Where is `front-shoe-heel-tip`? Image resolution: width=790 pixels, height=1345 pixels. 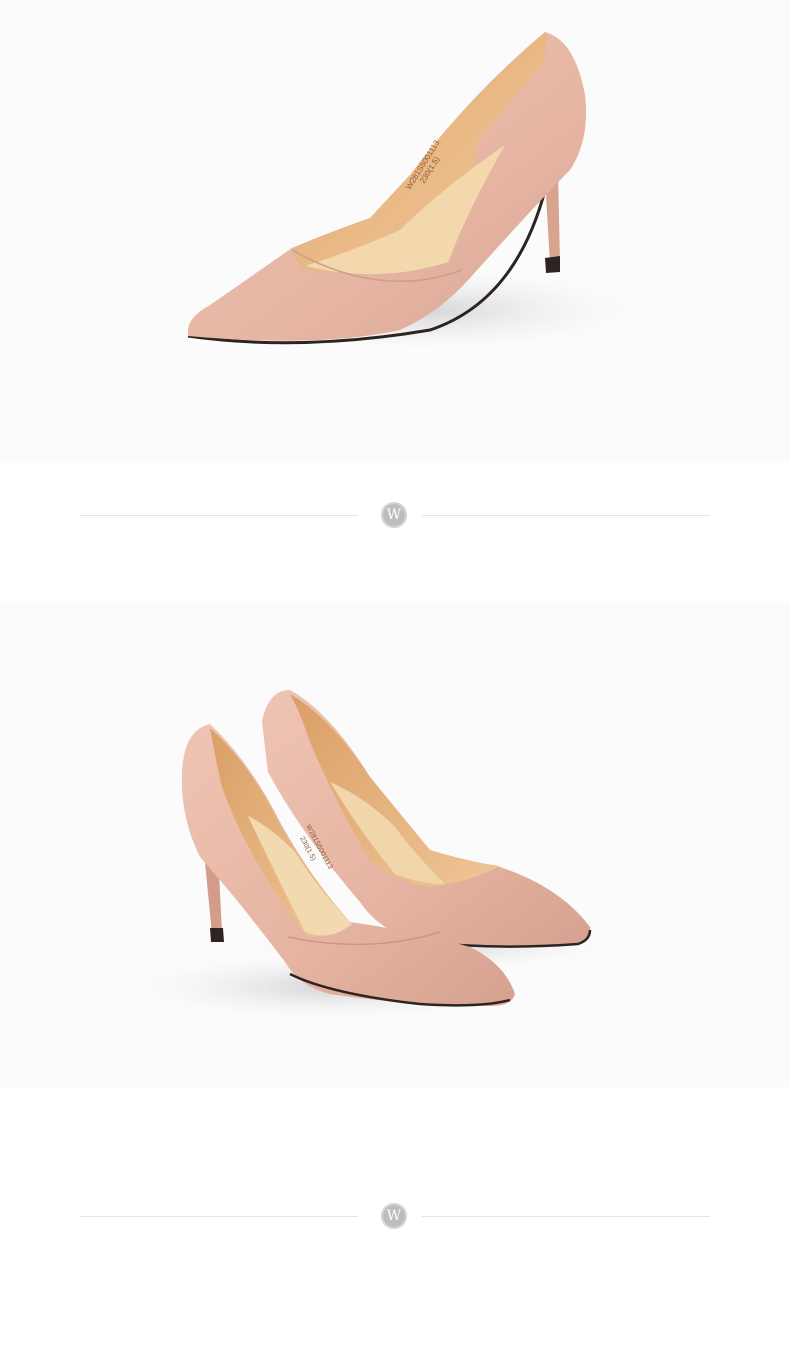 front-shoe-heel-tip is located at coordinates (217, 935).